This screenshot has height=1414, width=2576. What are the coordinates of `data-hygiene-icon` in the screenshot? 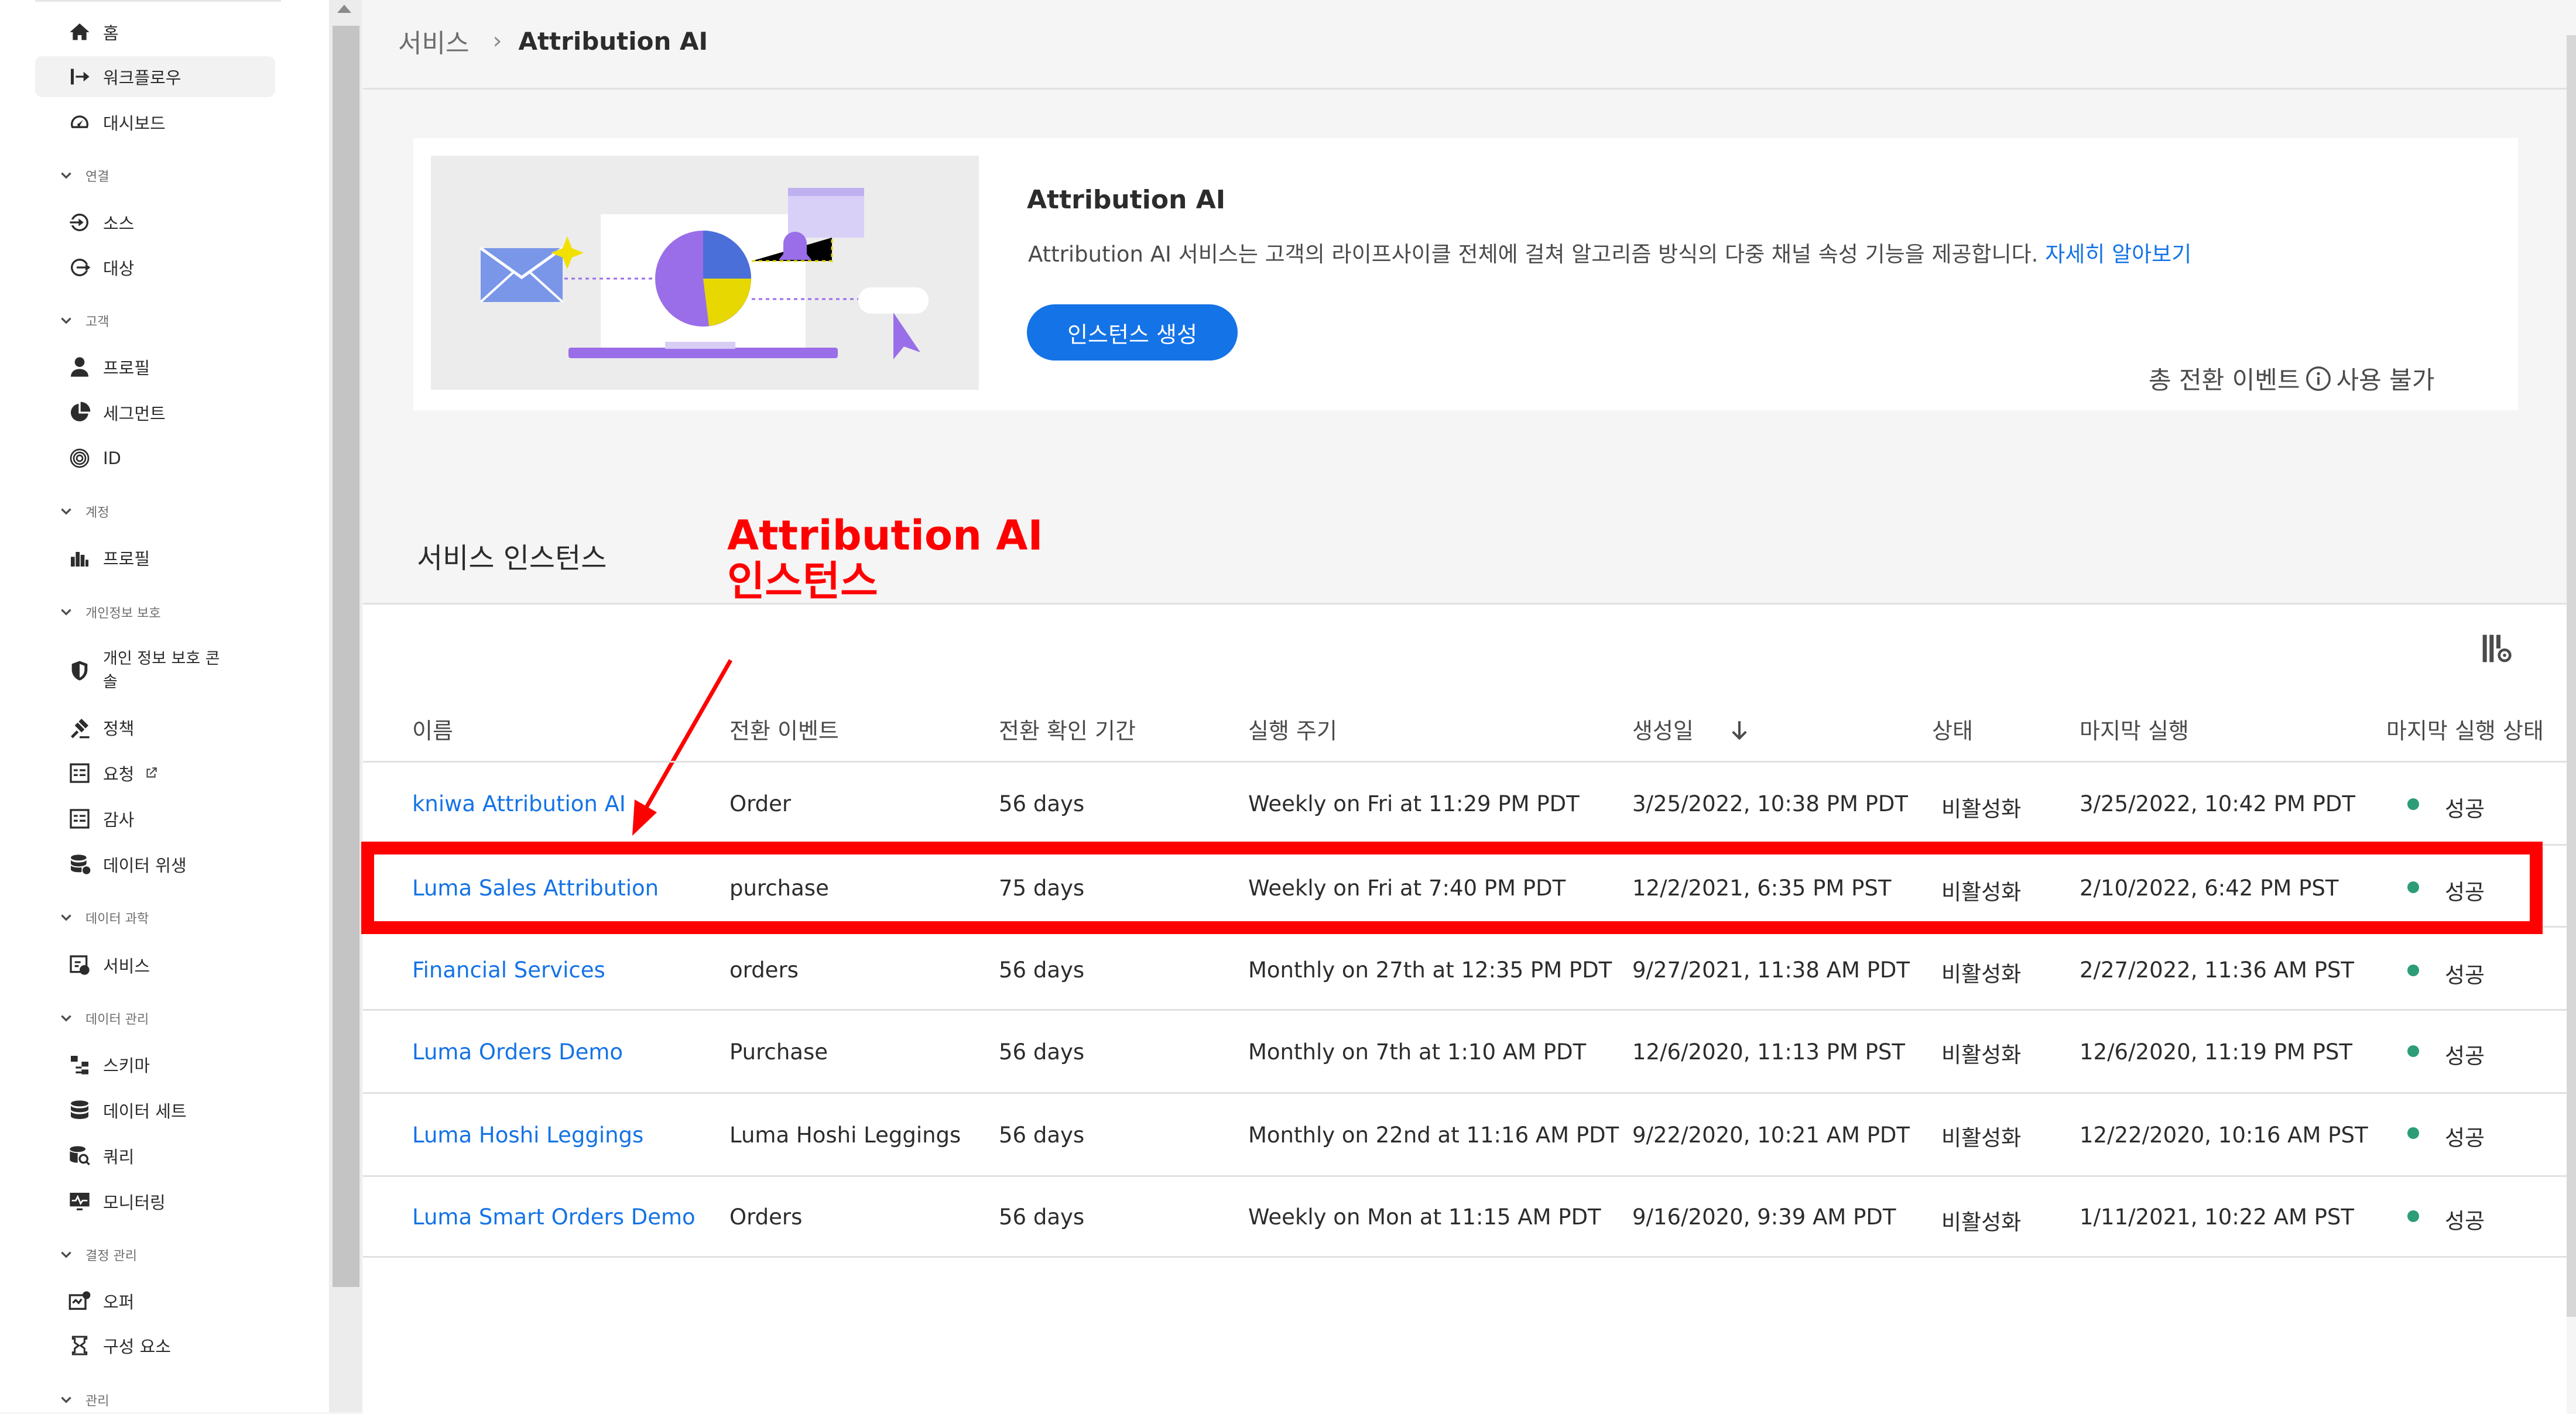 It's located at (80, 864).